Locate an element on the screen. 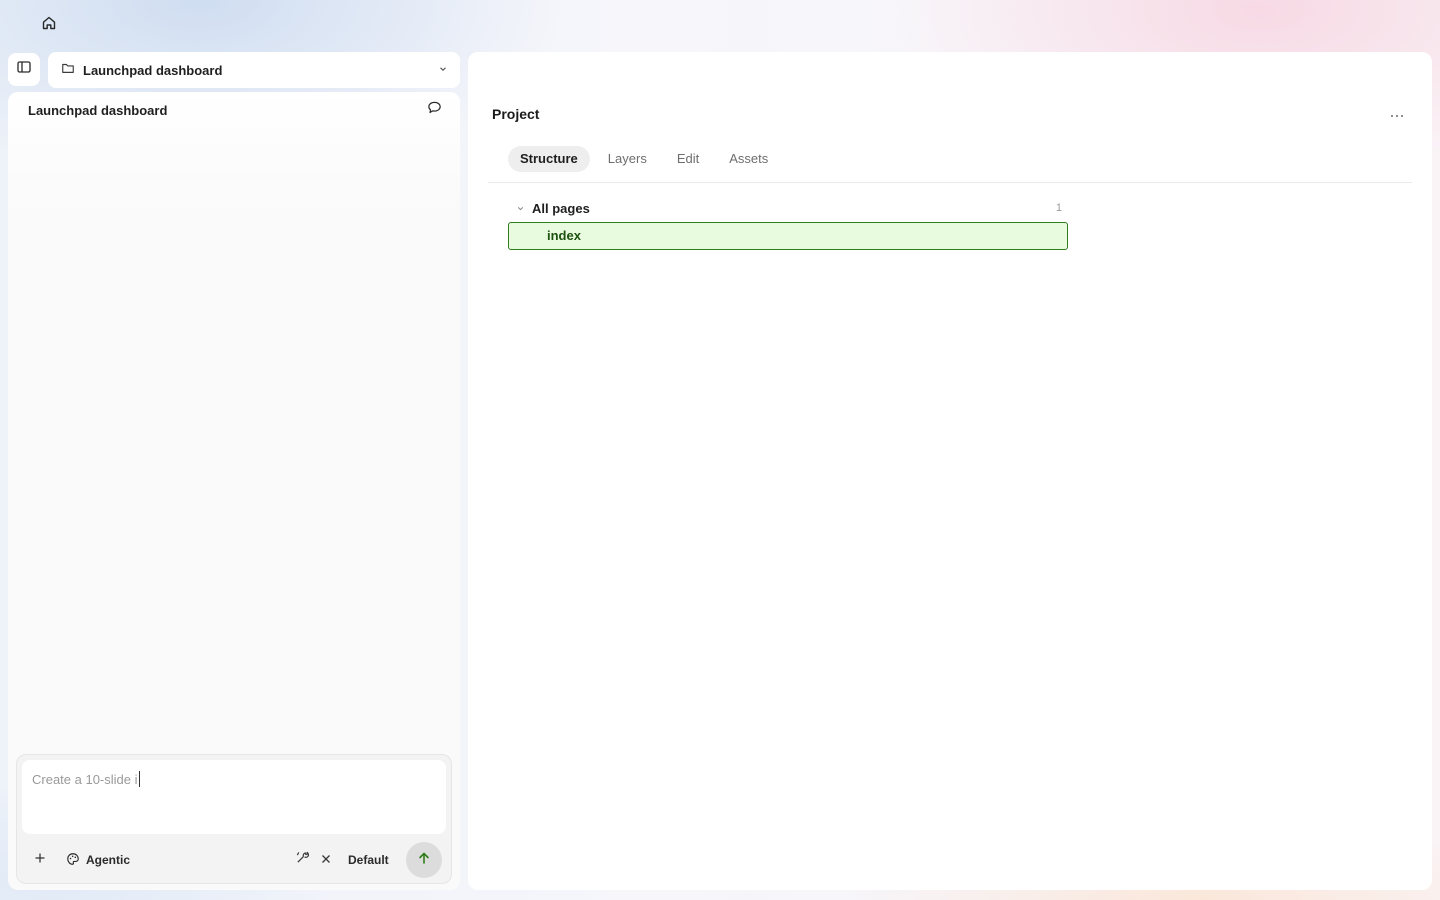 The height and width of the screenshot is (900, 1440). tab-bar: Structure Layers Edit Assets is located at coordinates (647, 159).